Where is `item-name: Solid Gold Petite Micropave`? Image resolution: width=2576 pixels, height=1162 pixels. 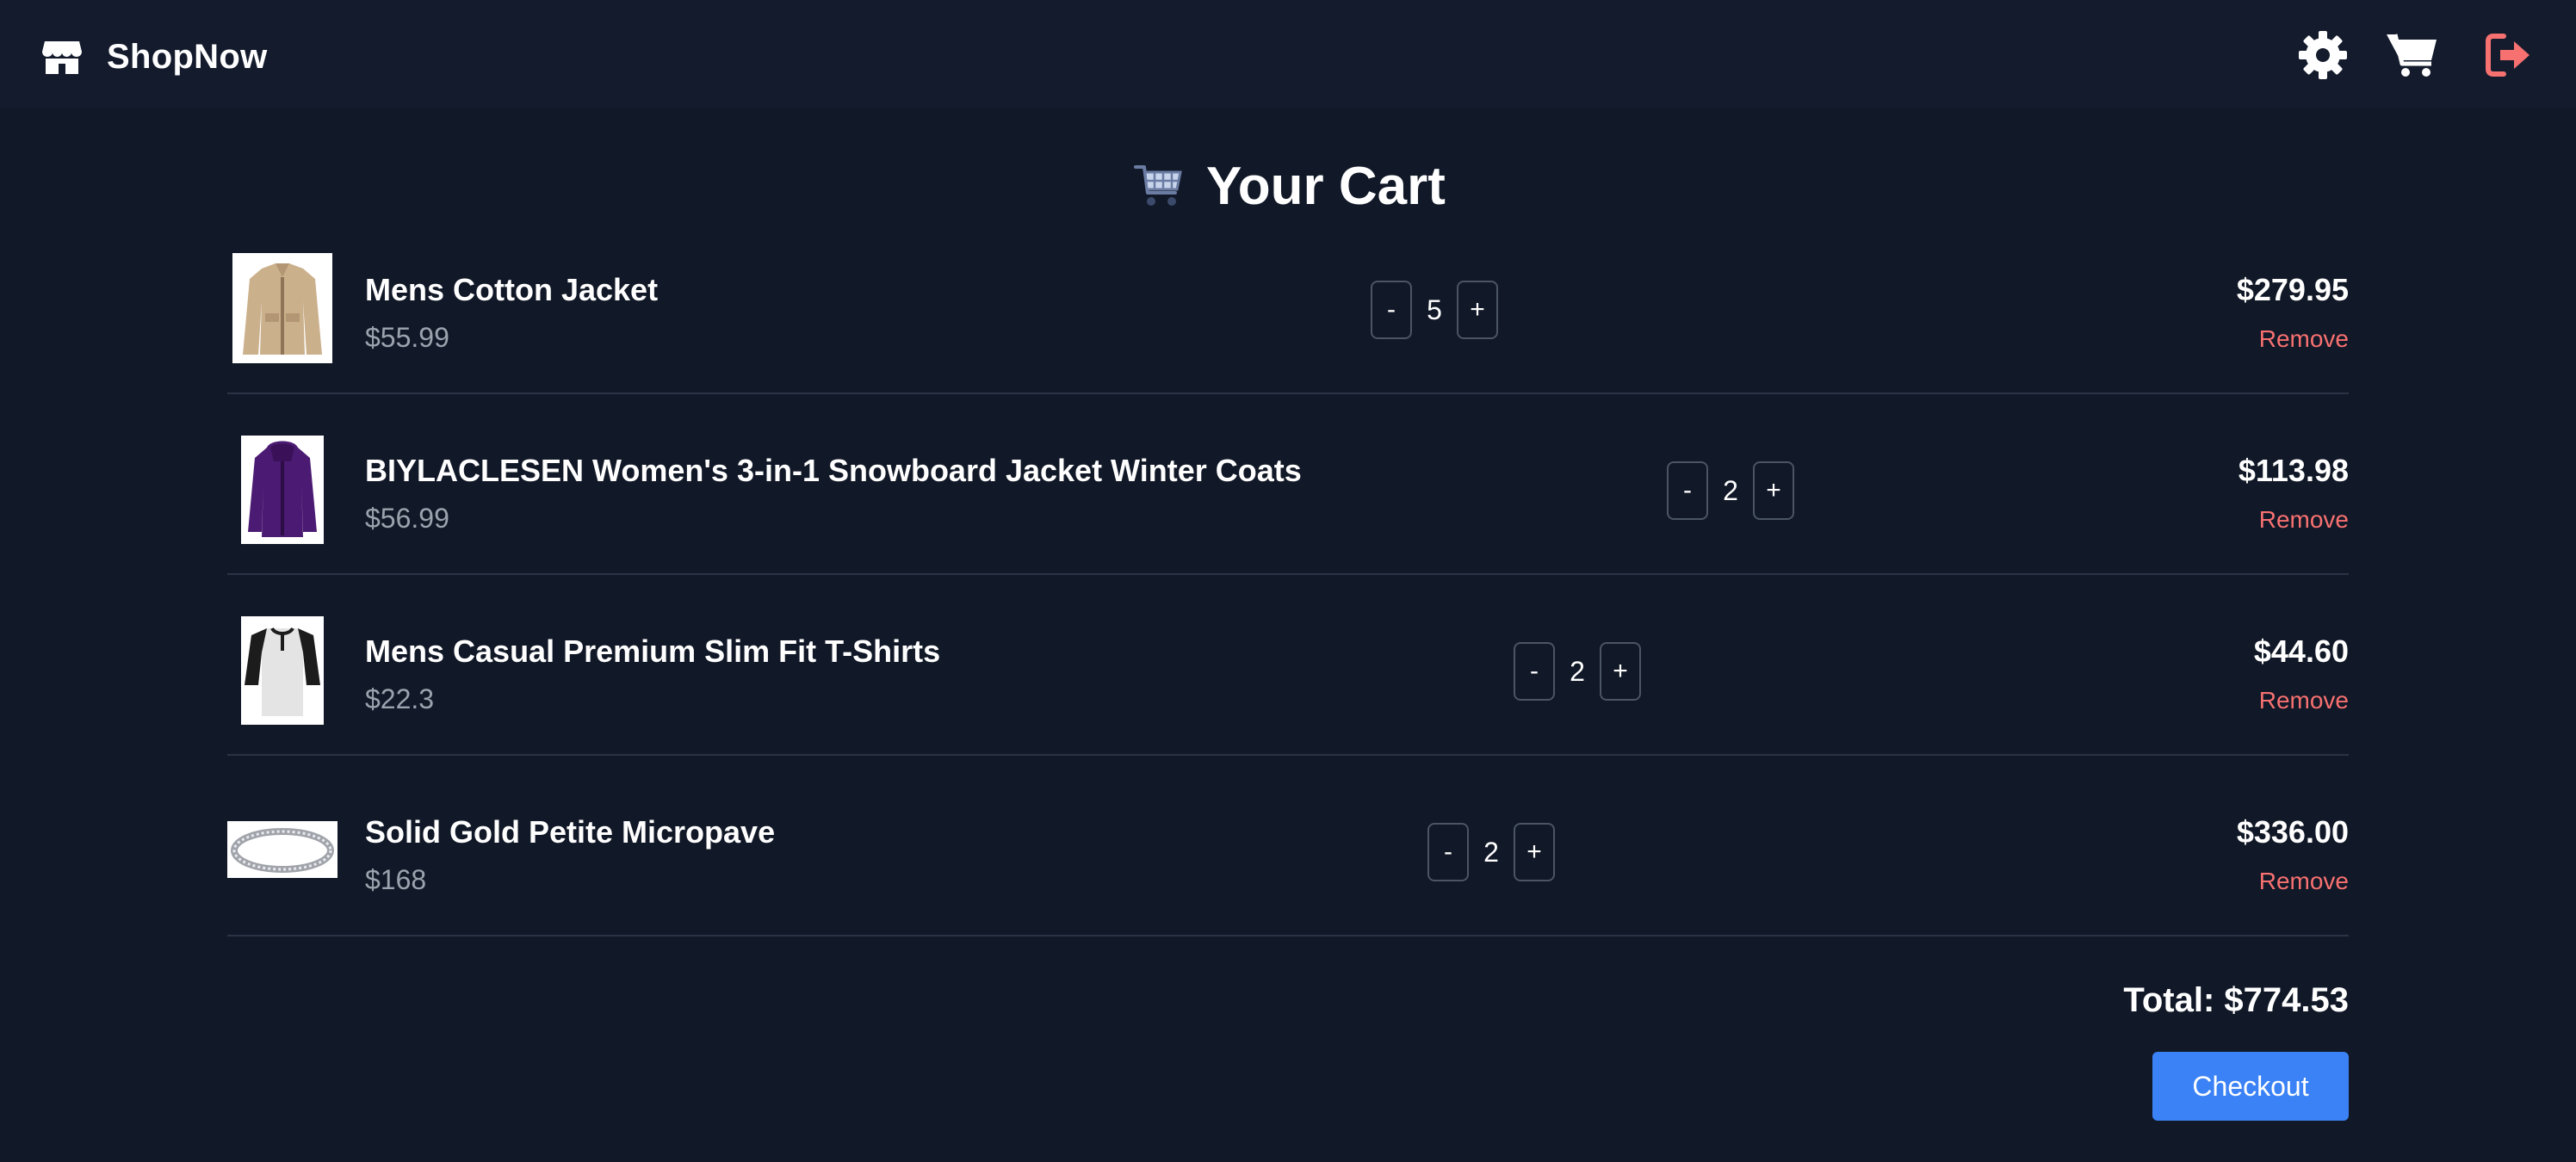
item-name: Solid Gold Petite Micropave is located at coordinates (570, 832).